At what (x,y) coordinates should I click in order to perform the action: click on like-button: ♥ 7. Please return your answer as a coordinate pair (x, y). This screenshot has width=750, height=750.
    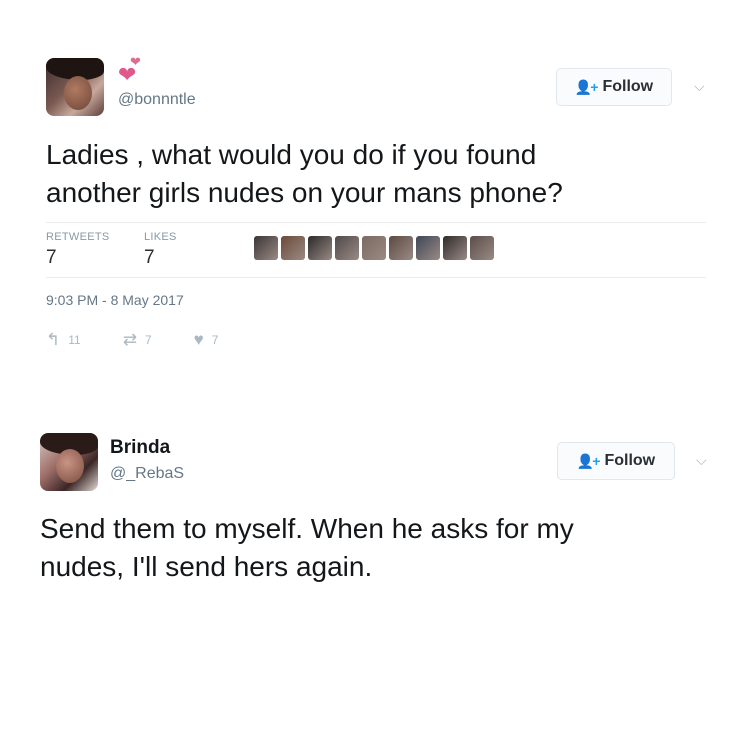
    Looking at the image, I should click on (206, 340).